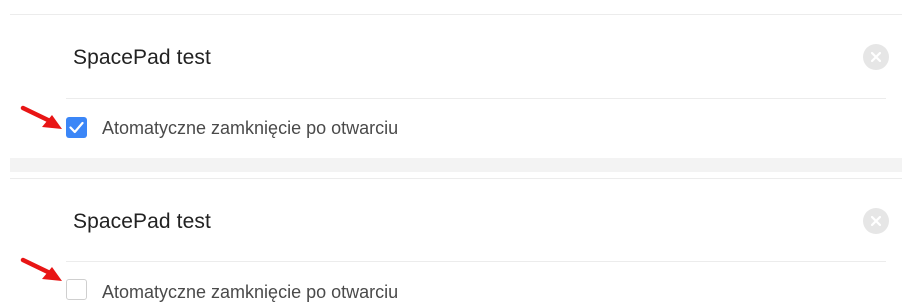 This screenshot has height=302, width=902. Describe the element at coordinates (456, 165) in the screenshot. I see `card-separator` at that location.